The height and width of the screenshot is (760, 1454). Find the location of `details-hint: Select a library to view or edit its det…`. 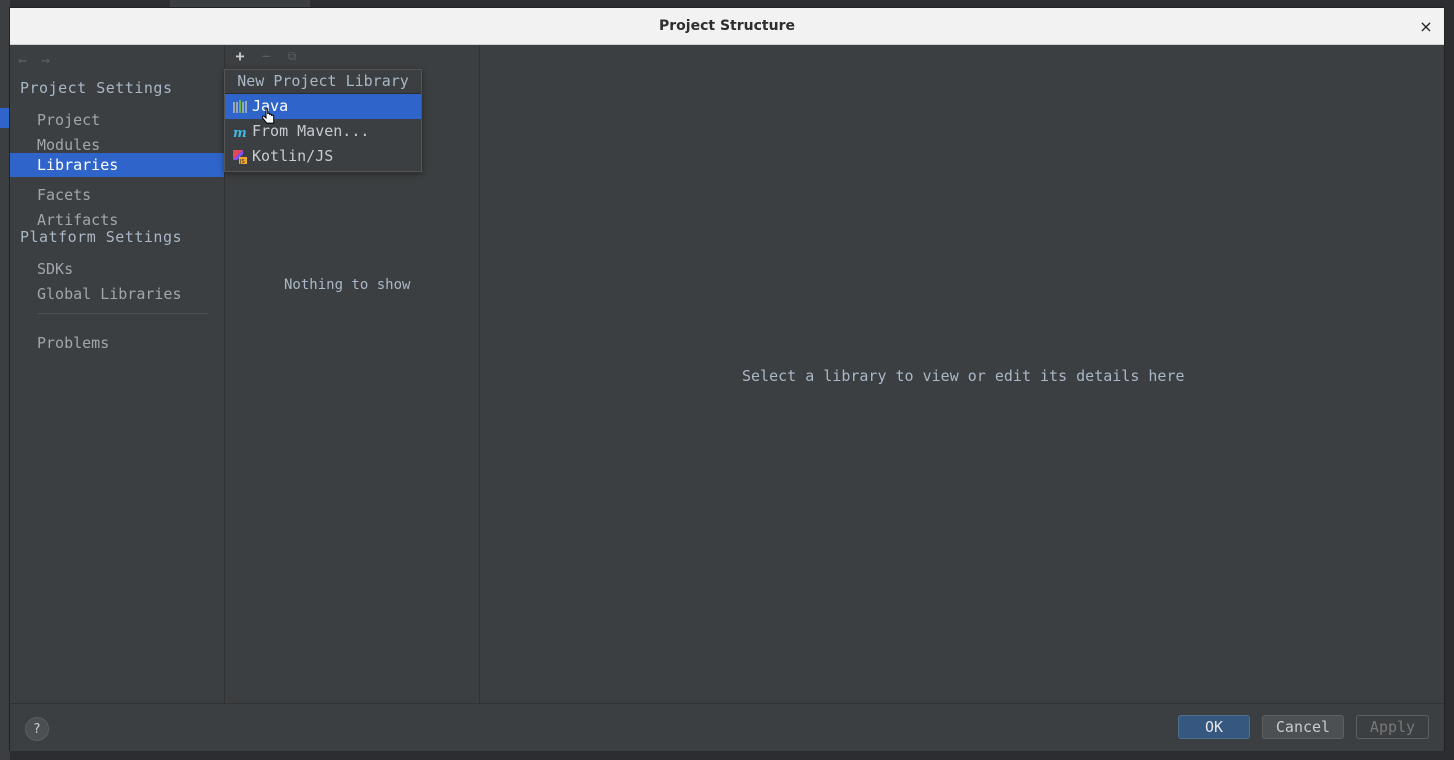

details-hint: Select a library to view or edit its det… is located at coordinates (963, 376).